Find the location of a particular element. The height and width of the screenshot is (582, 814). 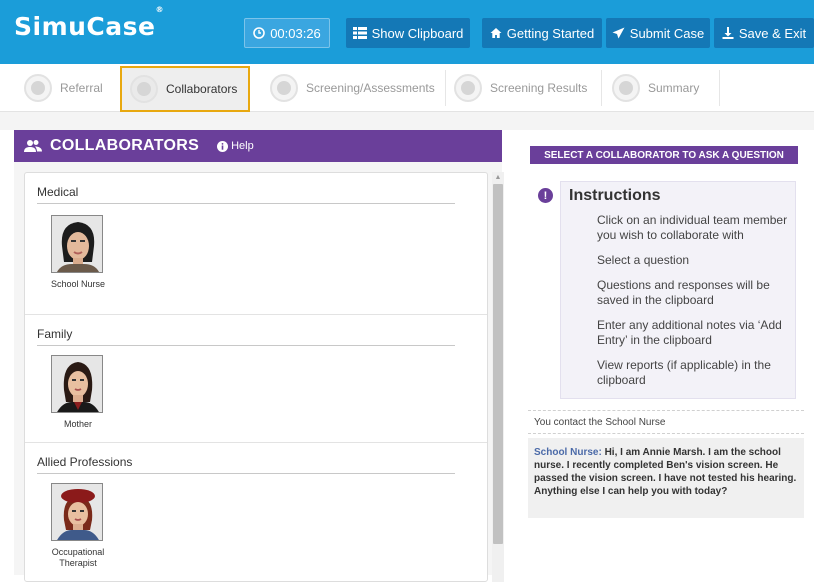

step-screening-assessments: Screening/Assessments is located at coordinates (354, 88).